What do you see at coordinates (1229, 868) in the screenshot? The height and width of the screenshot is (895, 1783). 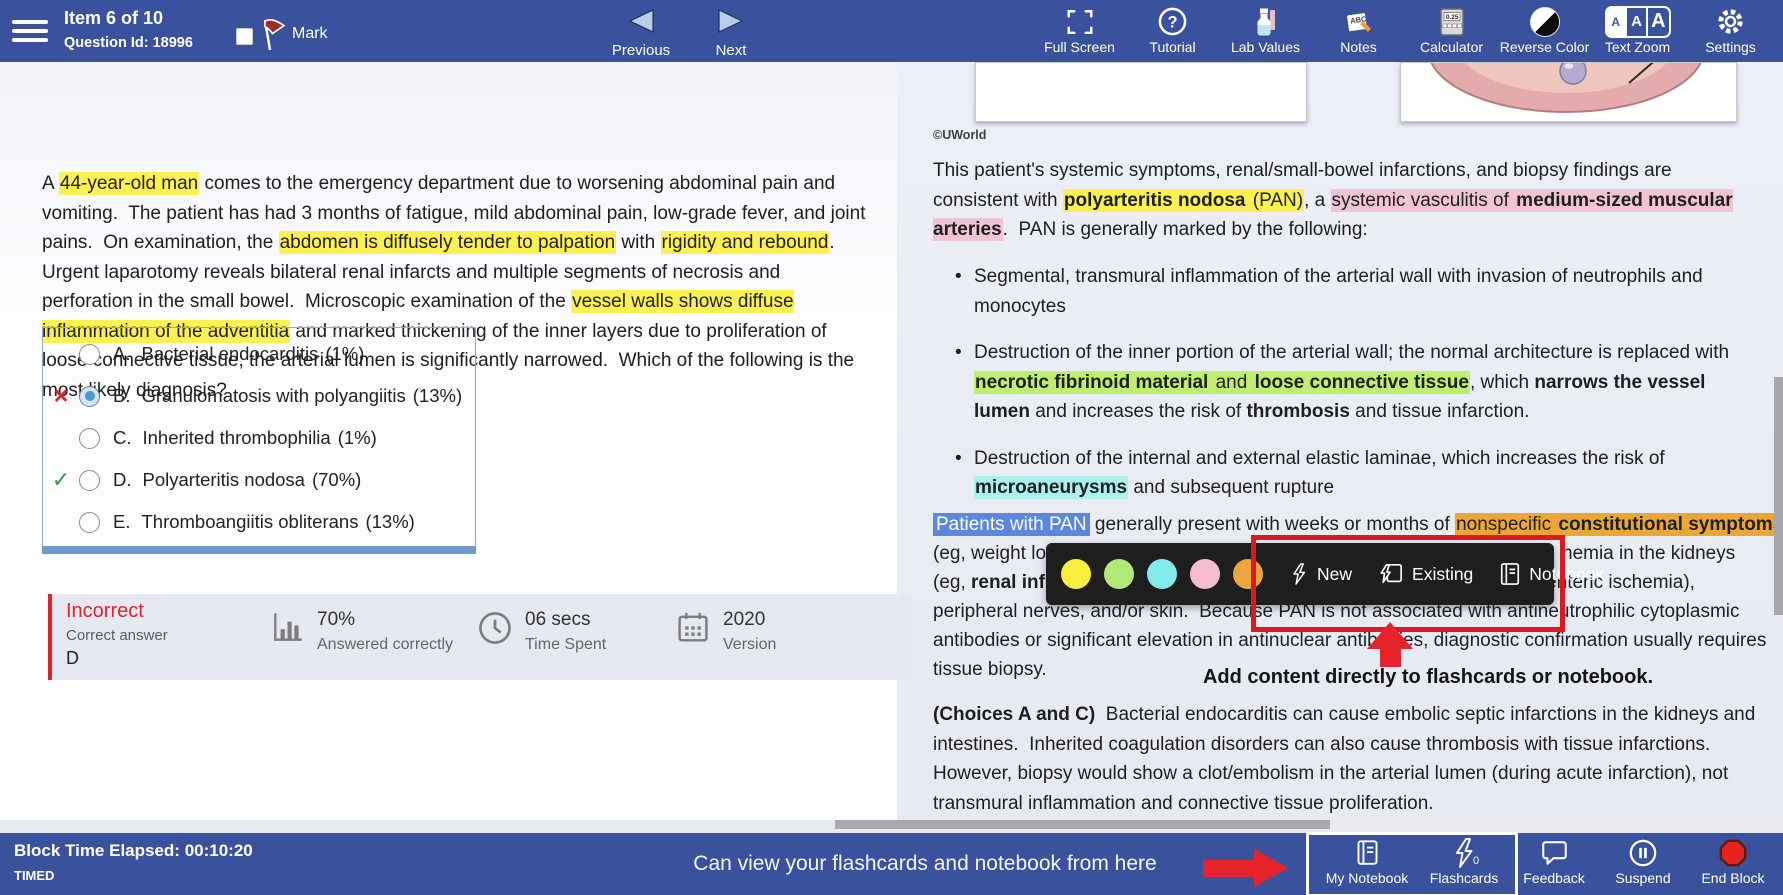 I see `annotation-right-arrow-stem` at bounding box center [1229, 868].